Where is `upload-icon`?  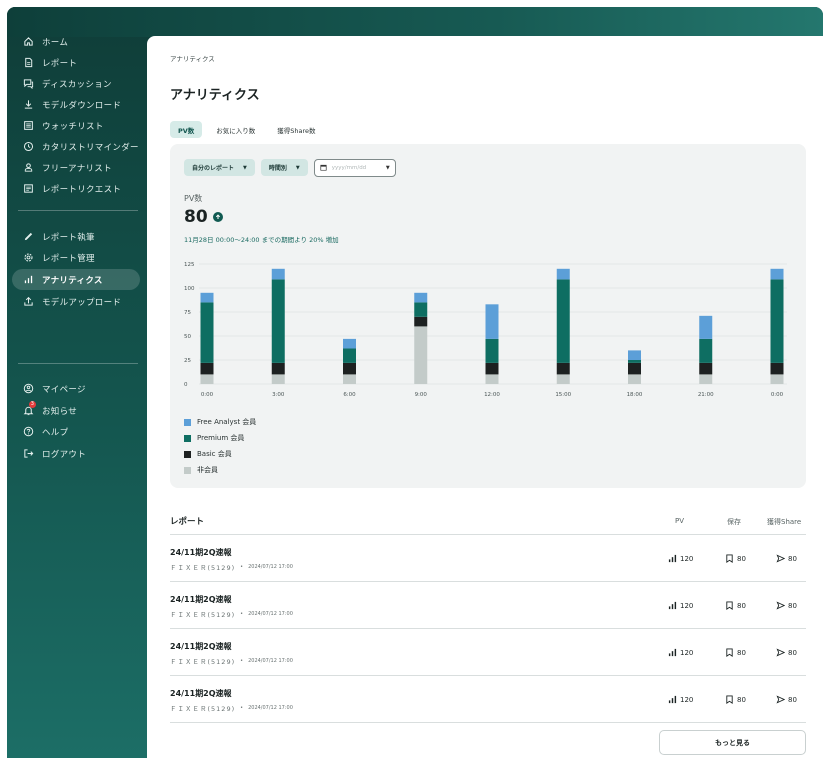 upload-icon is located at coordinates (28, 302).